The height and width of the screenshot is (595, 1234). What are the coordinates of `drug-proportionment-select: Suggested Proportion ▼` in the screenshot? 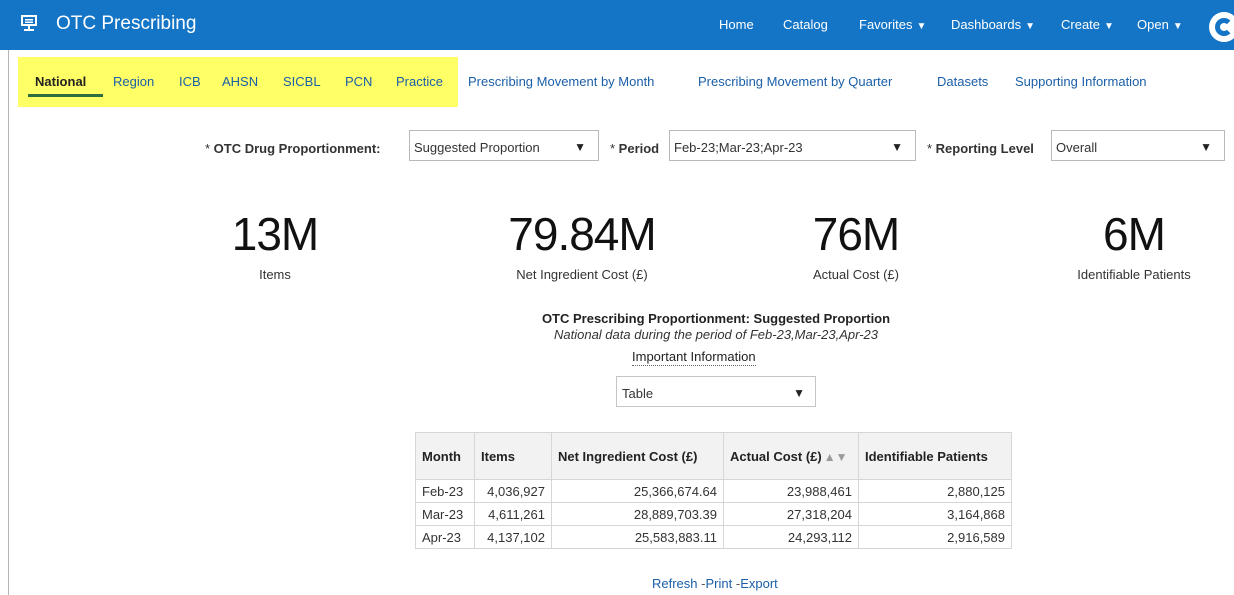 It's located at (504, 145).